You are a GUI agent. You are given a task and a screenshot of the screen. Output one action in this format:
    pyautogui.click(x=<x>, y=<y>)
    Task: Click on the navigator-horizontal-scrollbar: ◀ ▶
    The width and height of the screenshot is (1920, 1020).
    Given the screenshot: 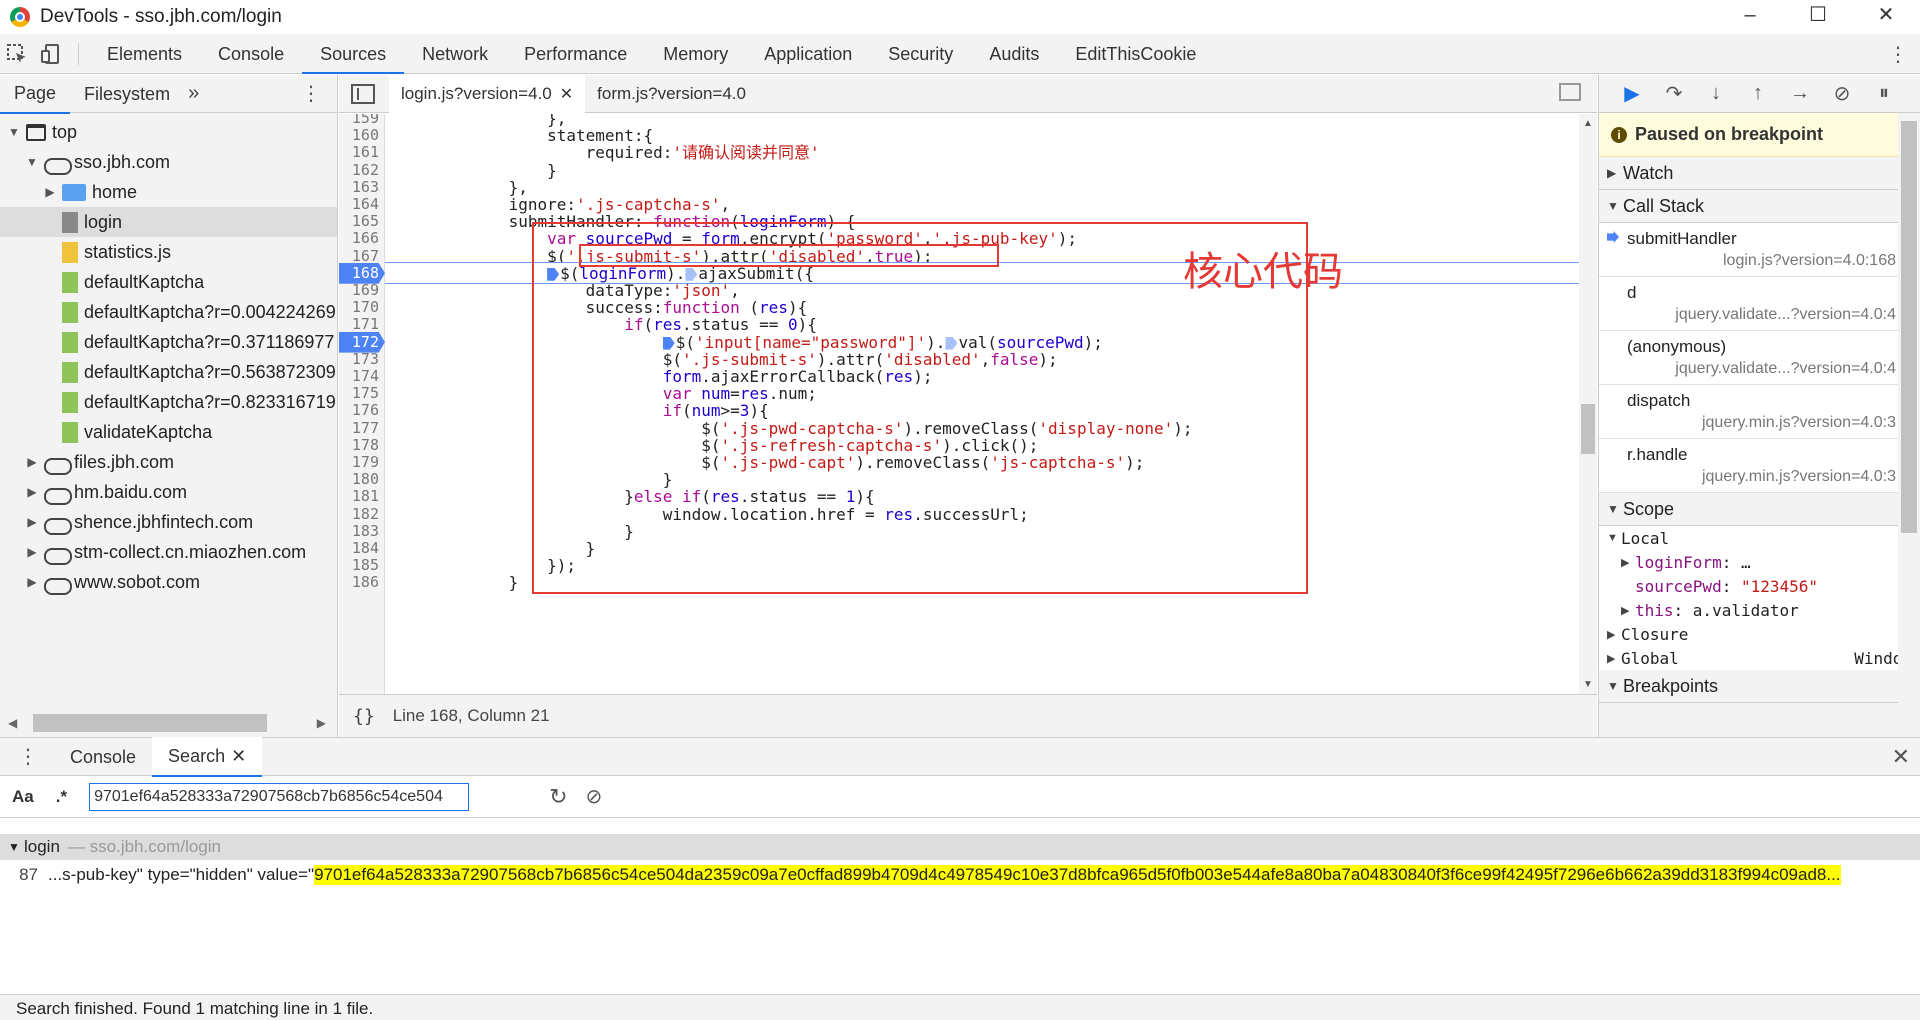 What is the action you would take?
    pyautogui.click(x=167, y=723)
    